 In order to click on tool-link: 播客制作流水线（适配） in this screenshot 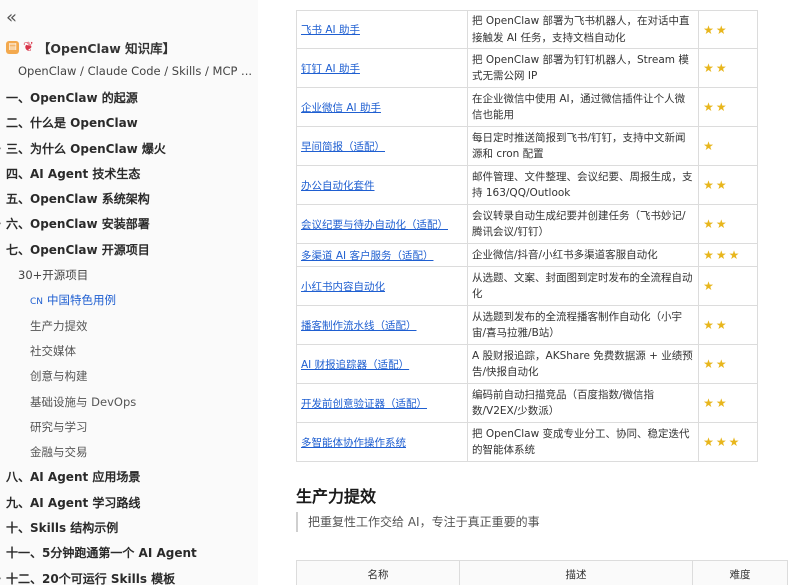, I will do `click(359, 326)`.